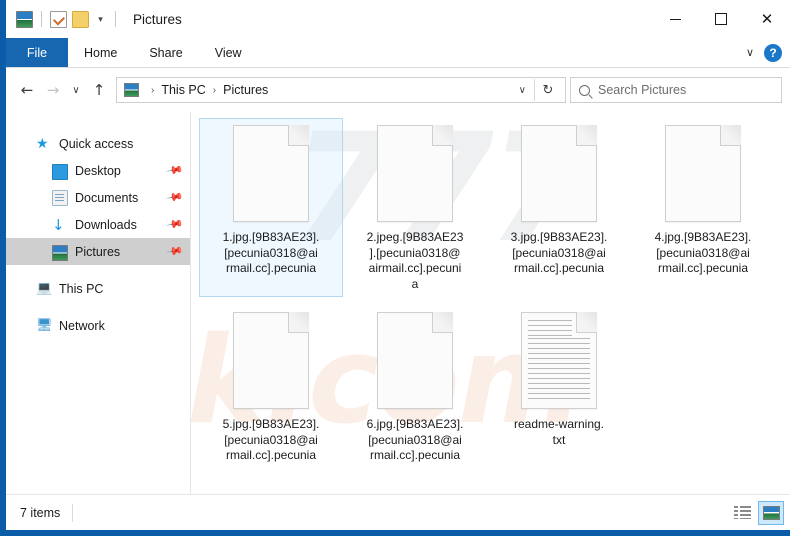  What do you see at coordinates (245, 90) in the screenshot?
I see `breadcrumb-item-pictures: Pictures` at bounding box center [245, 90].